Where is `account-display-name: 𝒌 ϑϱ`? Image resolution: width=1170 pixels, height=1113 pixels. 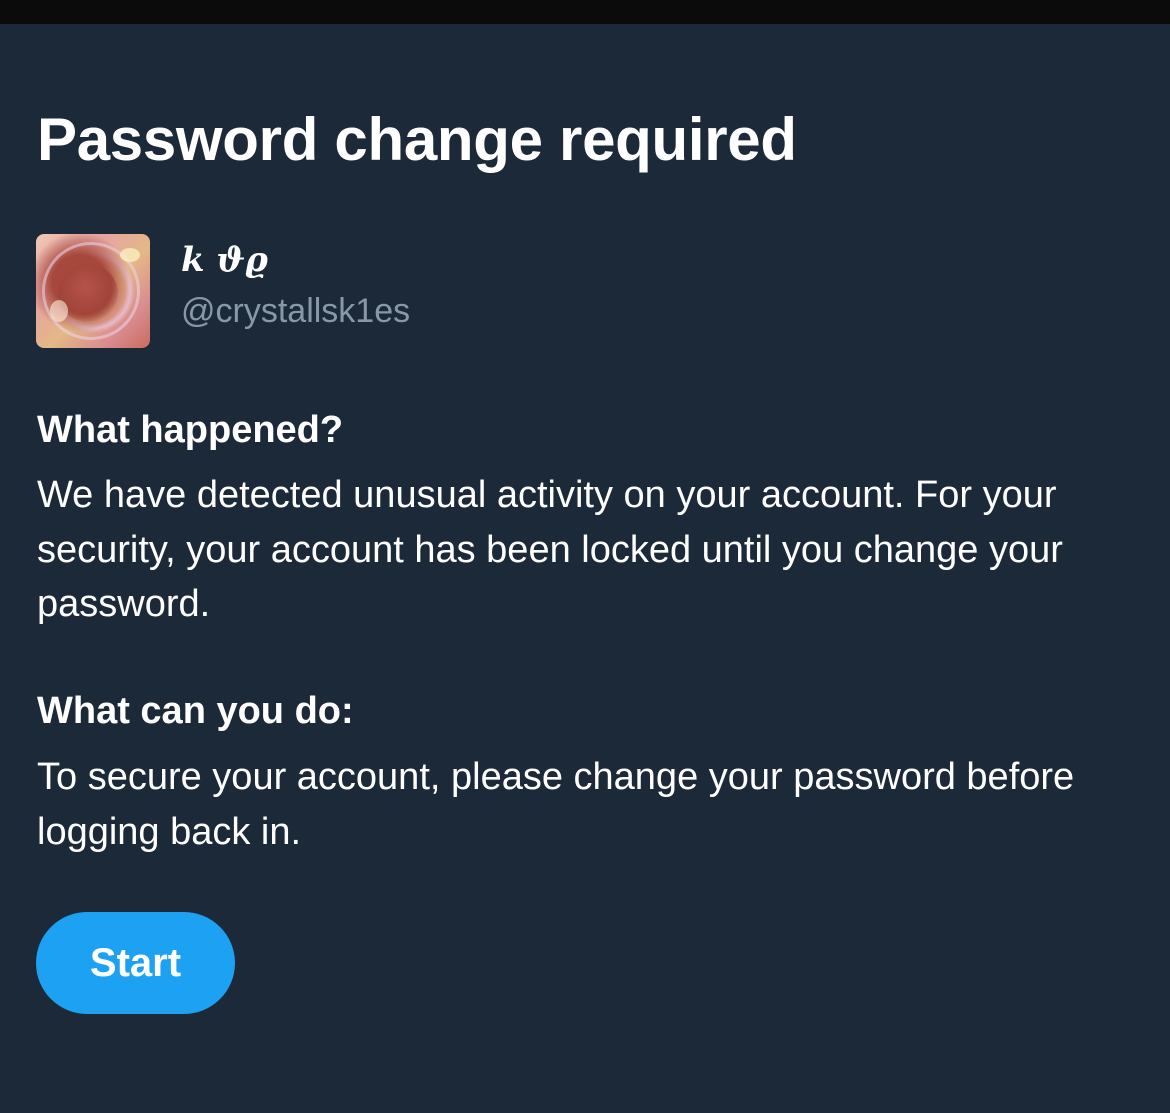 account-display-name: 𝒌 ϑϱ is located at coordinates (224, 260).